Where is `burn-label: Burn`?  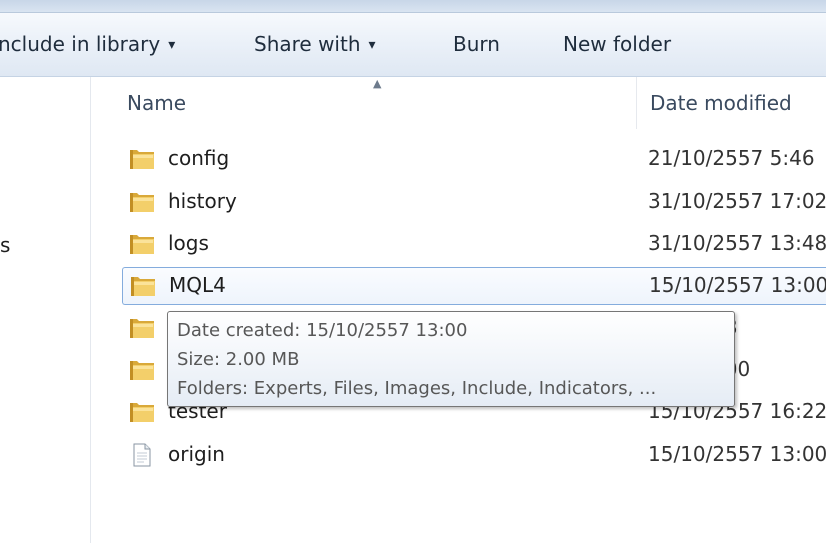
burn-label: Burn is located at coordinates (476, 44).